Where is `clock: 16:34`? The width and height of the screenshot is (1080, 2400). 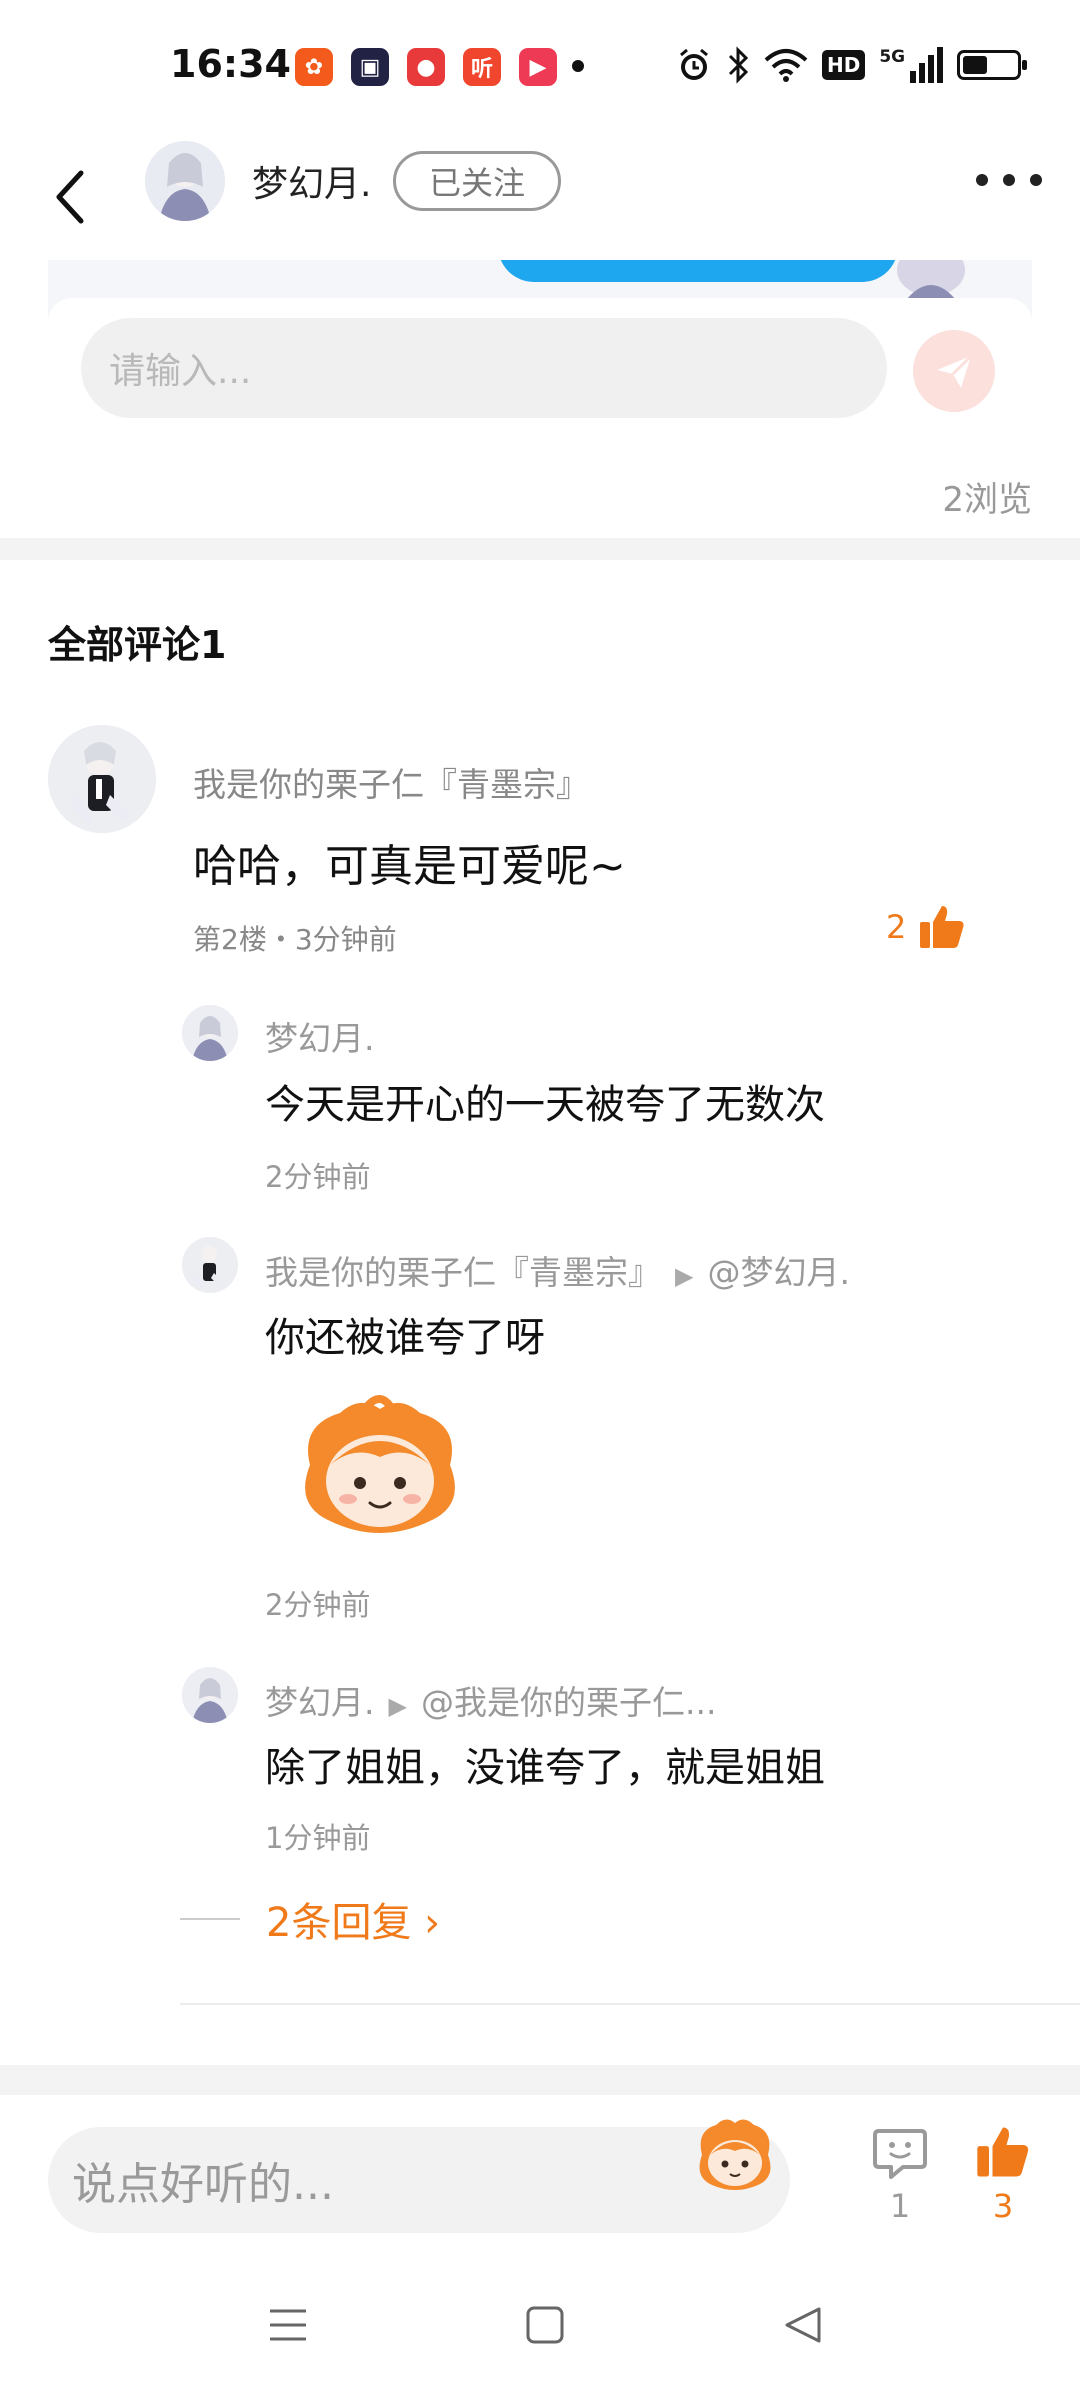 clock: 16:34 is located at coordinates (230, 64).